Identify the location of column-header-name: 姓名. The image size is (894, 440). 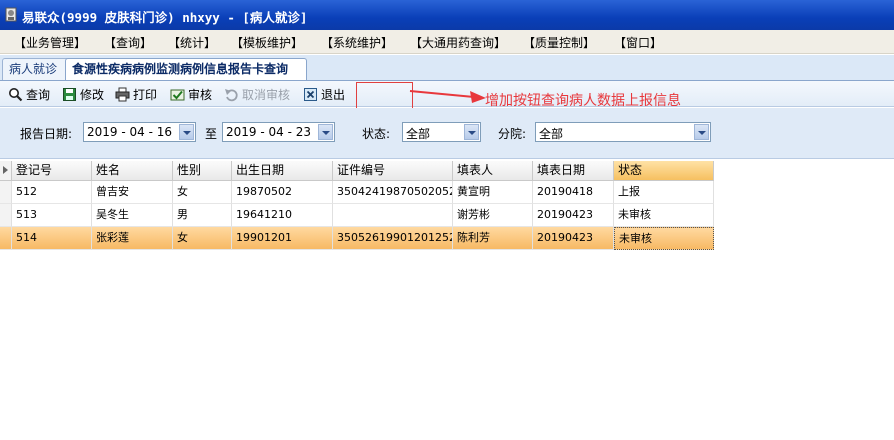
(132, 171).